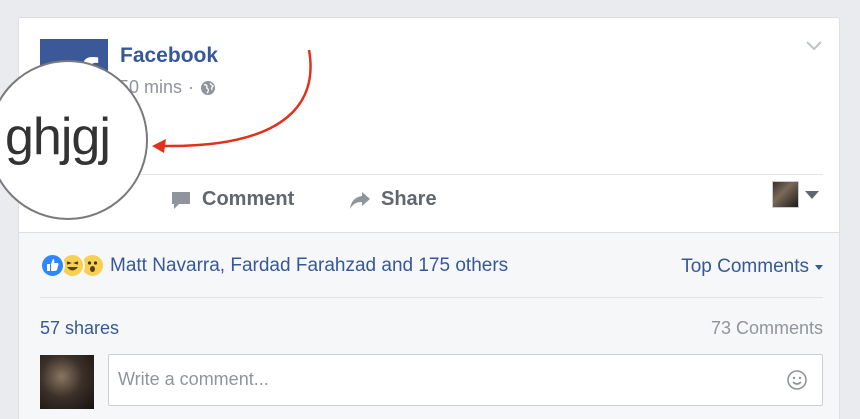 Image resolution: width=860 pixels, height=419 pixels. Describe the element at coordinates (431, 297) in the screenshot. I see `footer-divider` at that location.